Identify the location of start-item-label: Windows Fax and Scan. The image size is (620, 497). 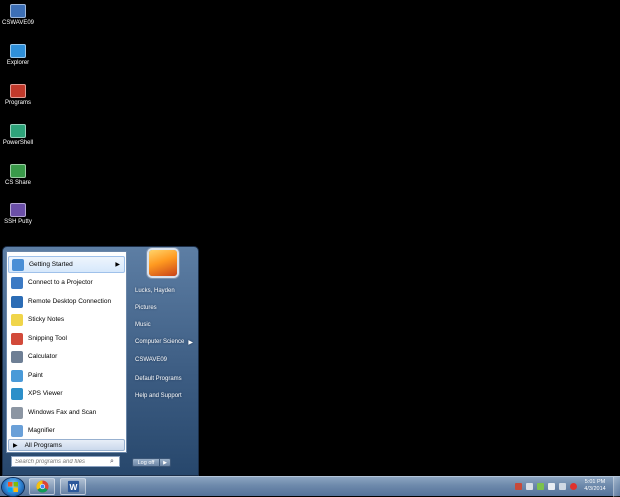
(62, 412).